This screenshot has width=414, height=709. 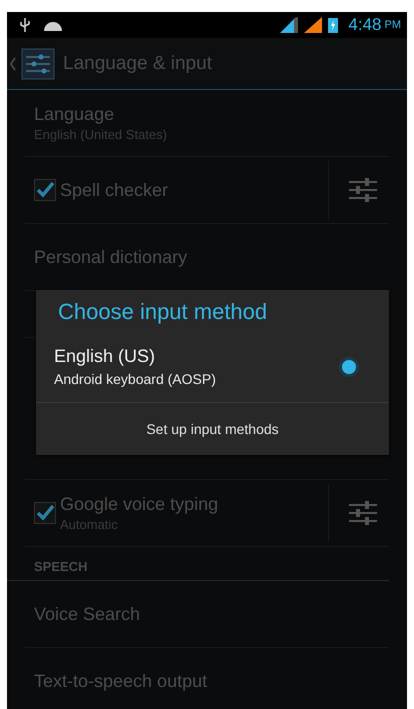 I want to click on setting-title: Personal dictionary, so click(x=111, y=257).